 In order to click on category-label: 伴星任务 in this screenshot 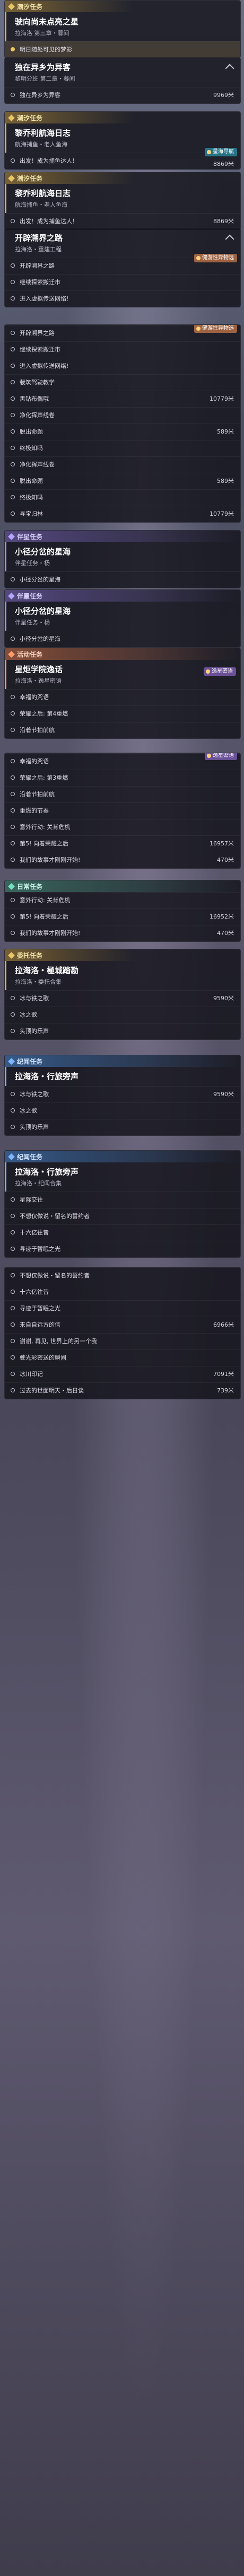, I will do `click(30, 596)`.